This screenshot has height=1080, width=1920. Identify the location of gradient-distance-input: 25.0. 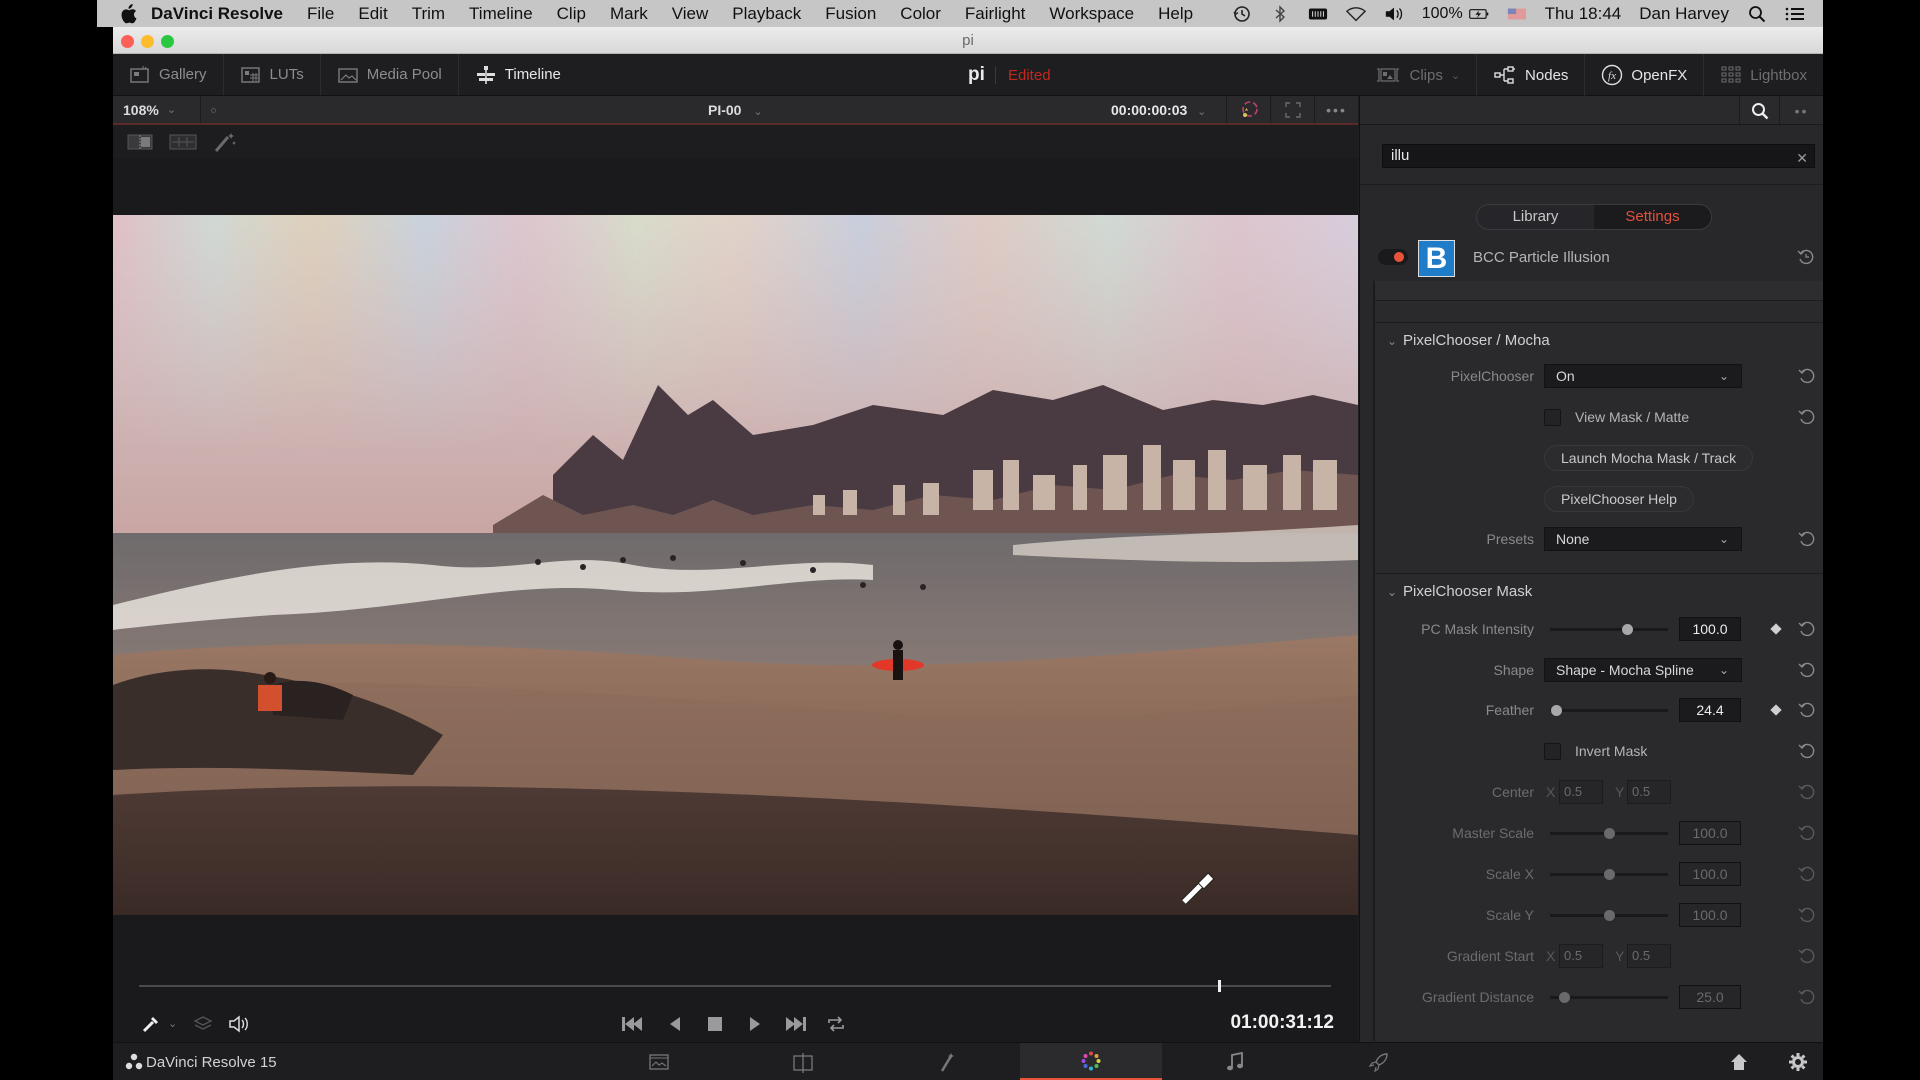
(1710, 997).